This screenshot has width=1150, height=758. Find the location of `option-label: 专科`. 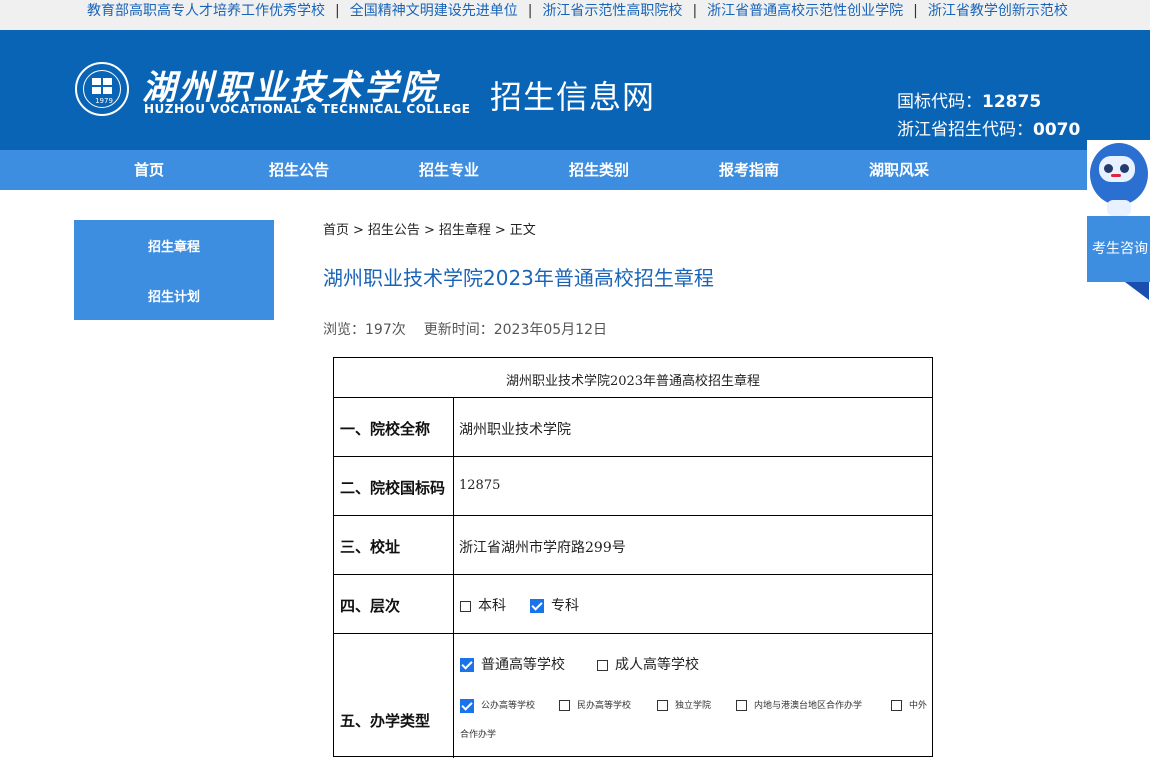

option-label: 专科 is located at coordinates (565, 606).